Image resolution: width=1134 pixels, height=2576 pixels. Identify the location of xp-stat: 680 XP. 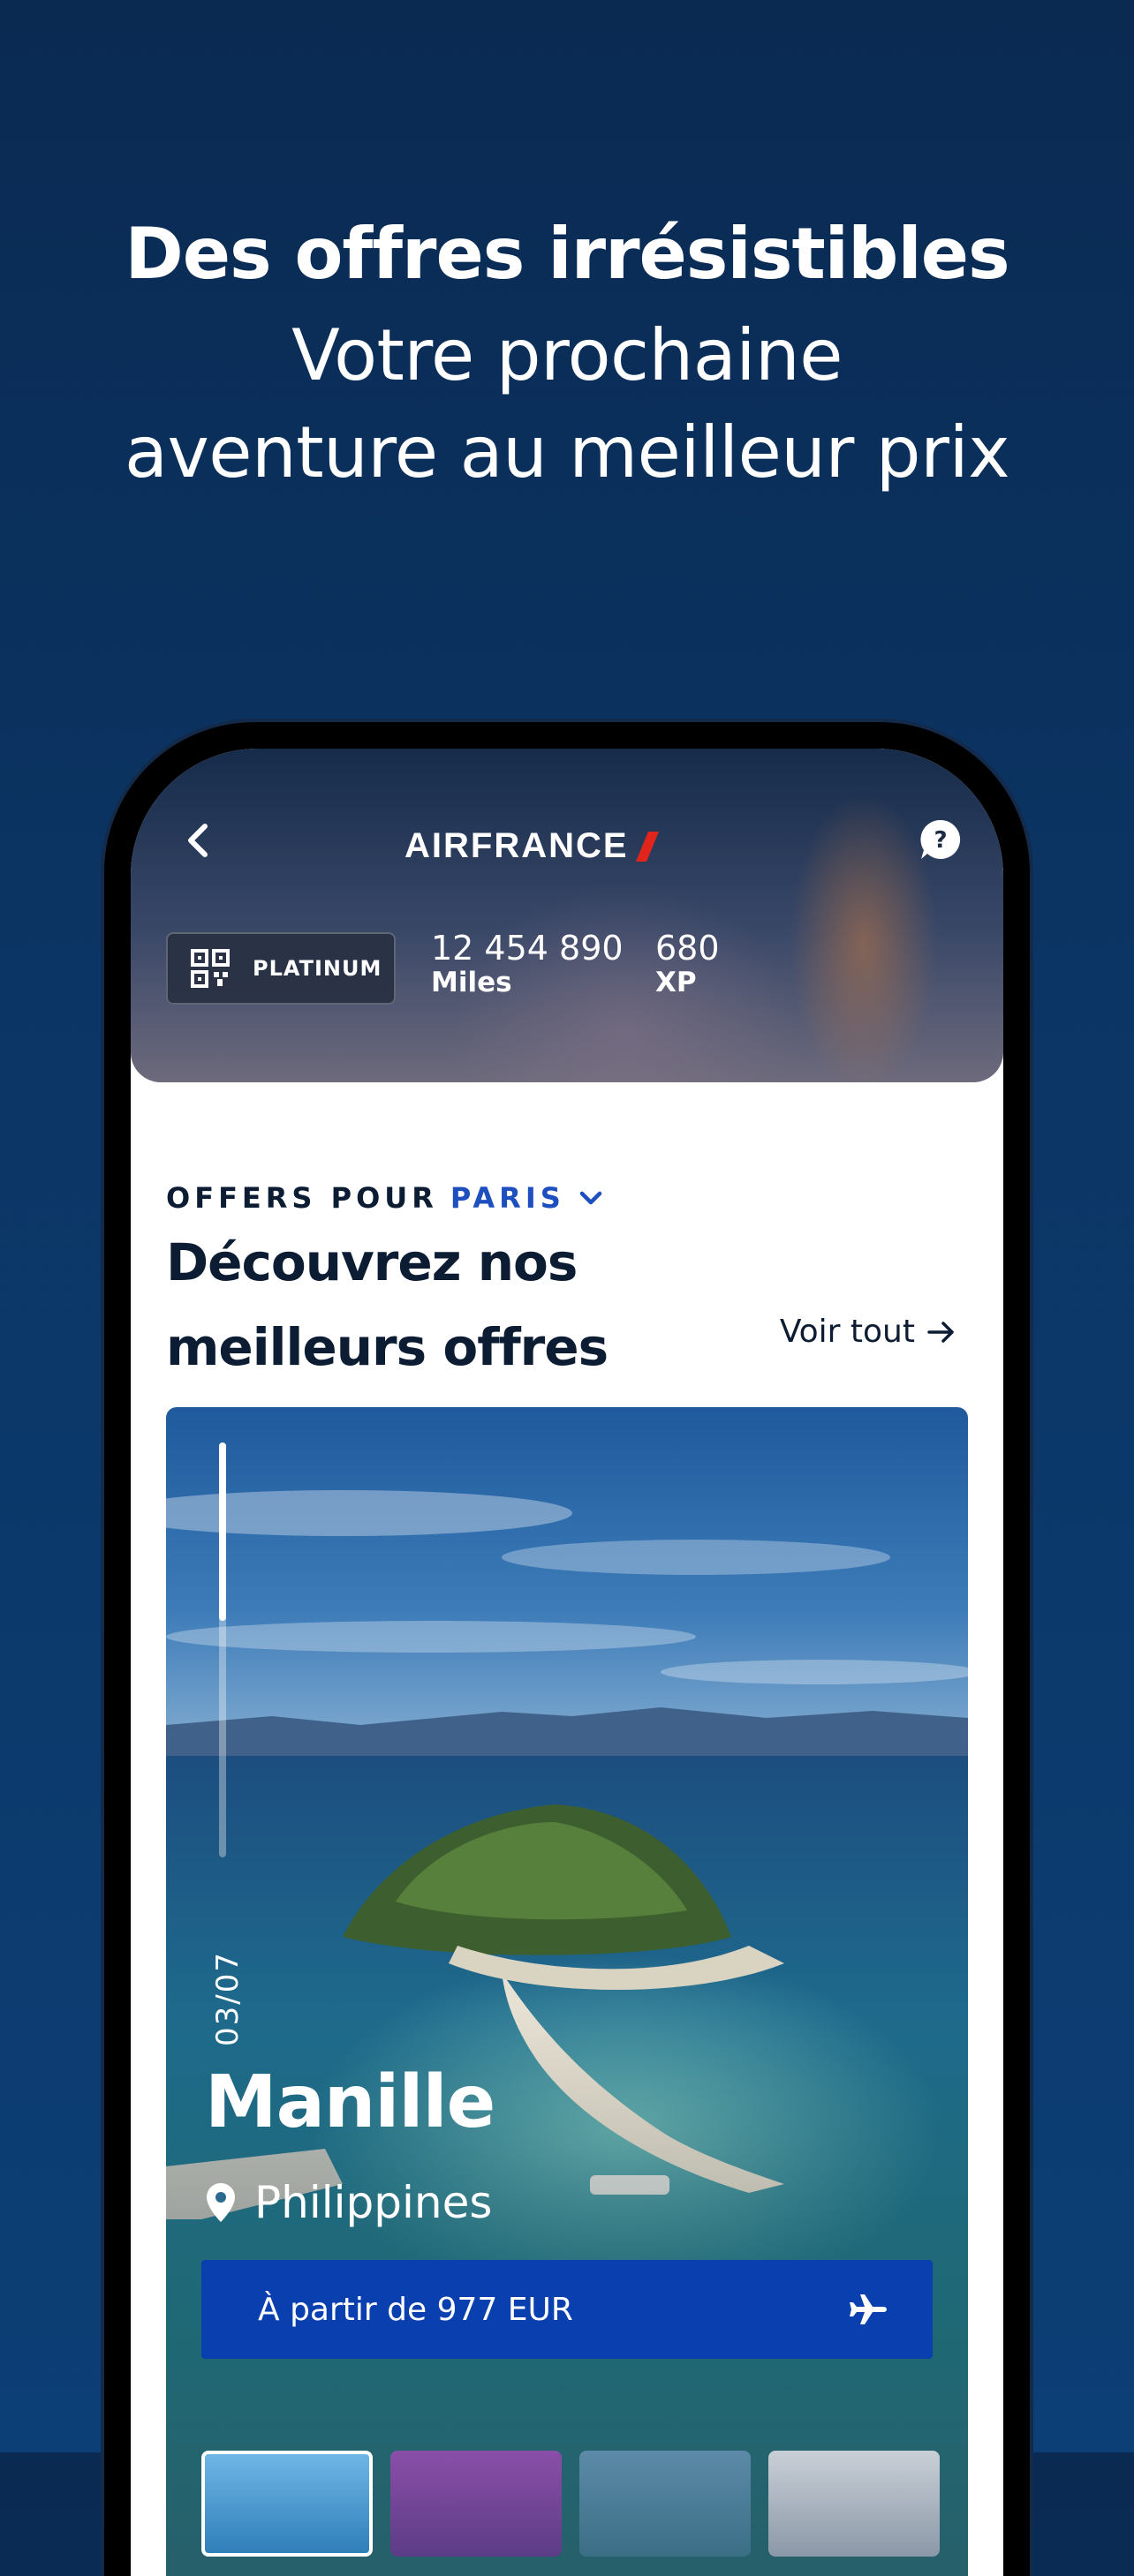
(688, 964).